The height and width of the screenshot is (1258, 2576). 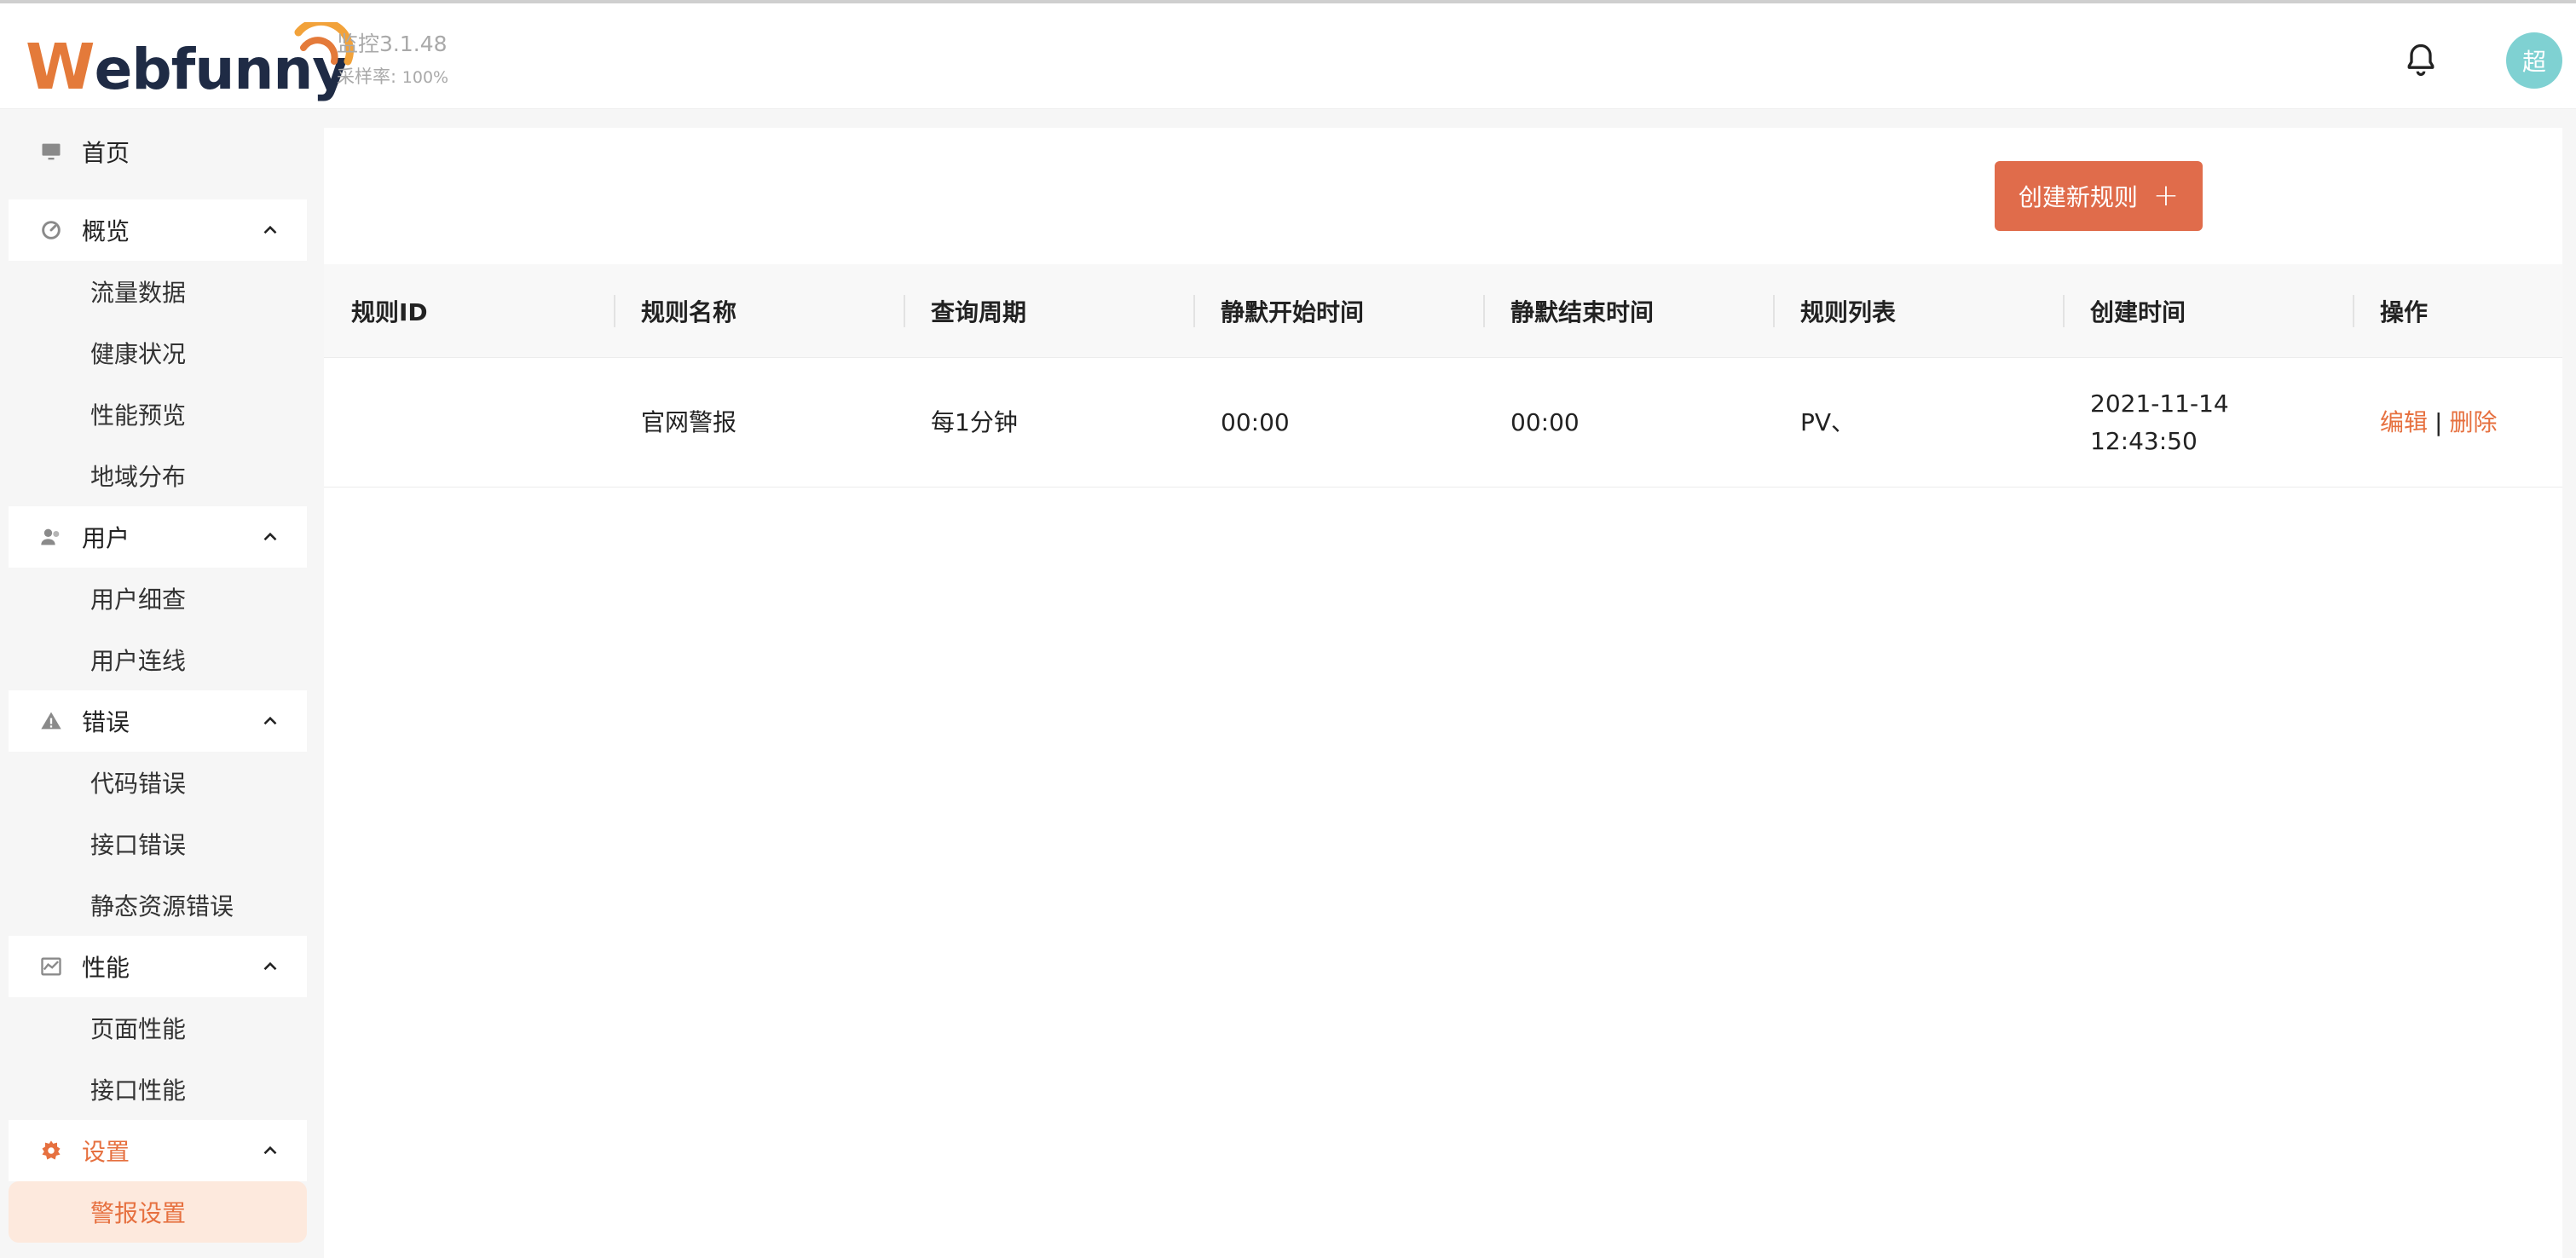 I want to click on cell-query-period: 每1分钟, so click(x=974, y=422).